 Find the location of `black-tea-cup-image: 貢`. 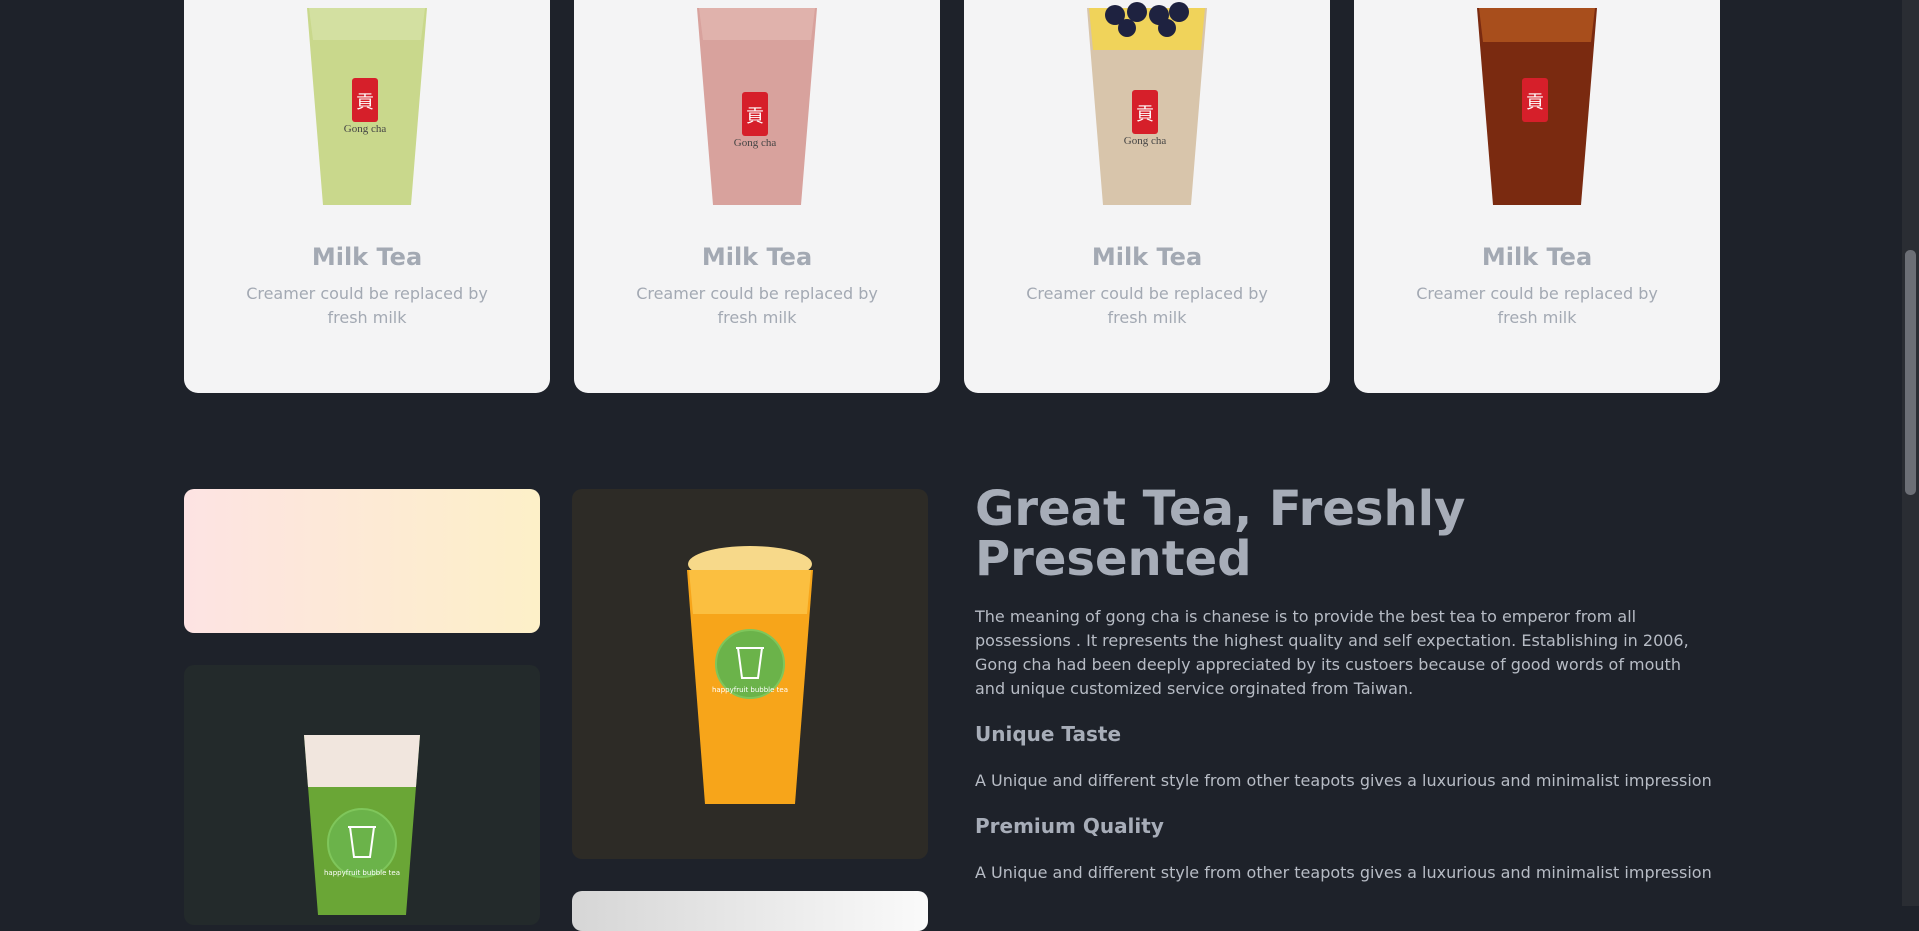

black-tea-cup-image: 貢 is located at coordinates (1537, 106).